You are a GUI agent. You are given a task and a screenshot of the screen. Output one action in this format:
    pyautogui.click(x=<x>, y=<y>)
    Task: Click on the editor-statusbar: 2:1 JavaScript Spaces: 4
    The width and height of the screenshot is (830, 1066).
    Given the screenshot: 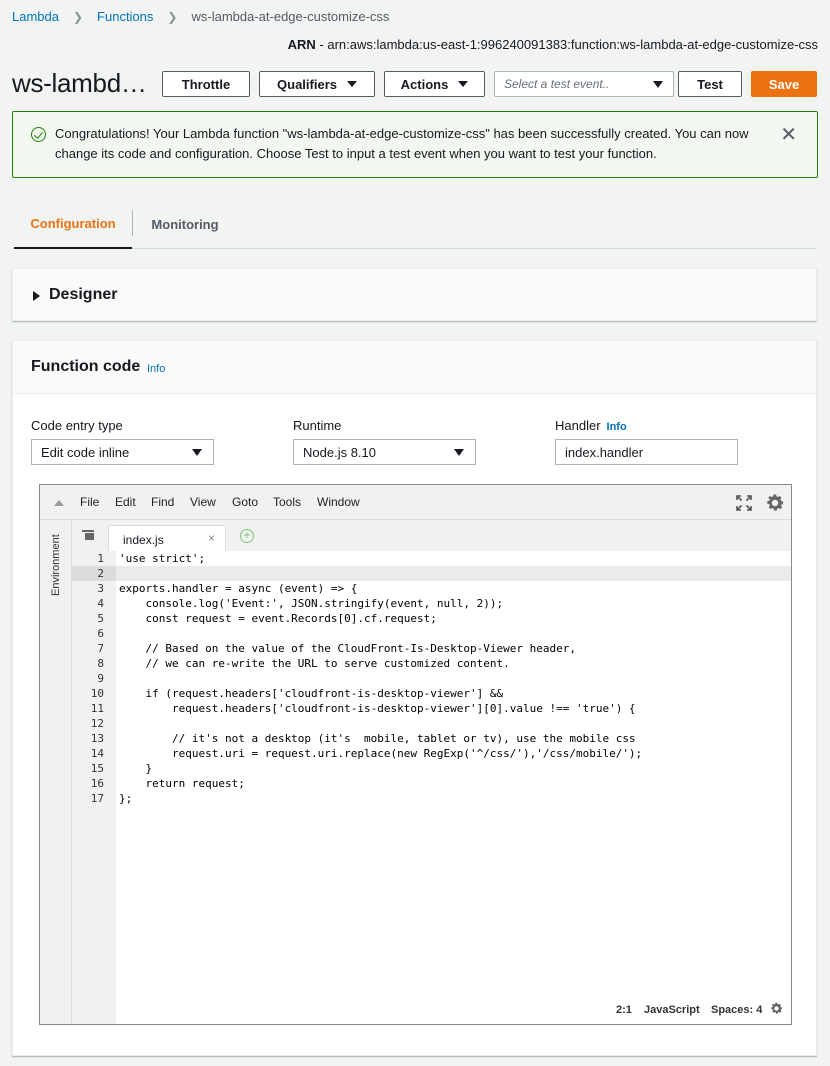 What is the action you would take?
    pyautogui.click(x=431, y=1009)
    